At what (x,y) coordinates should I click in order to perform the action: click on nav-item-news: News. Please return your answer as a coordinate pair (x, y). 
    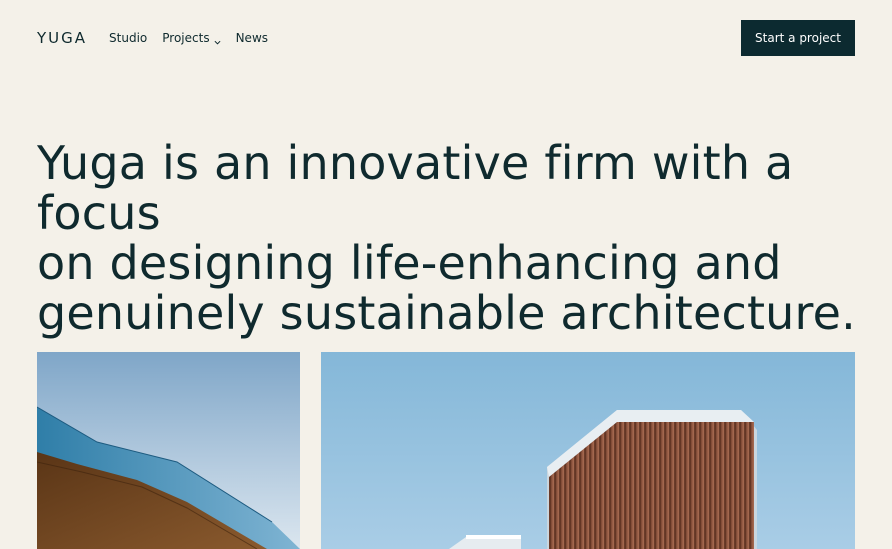
    Looking at the image, I should click on (252, 38).